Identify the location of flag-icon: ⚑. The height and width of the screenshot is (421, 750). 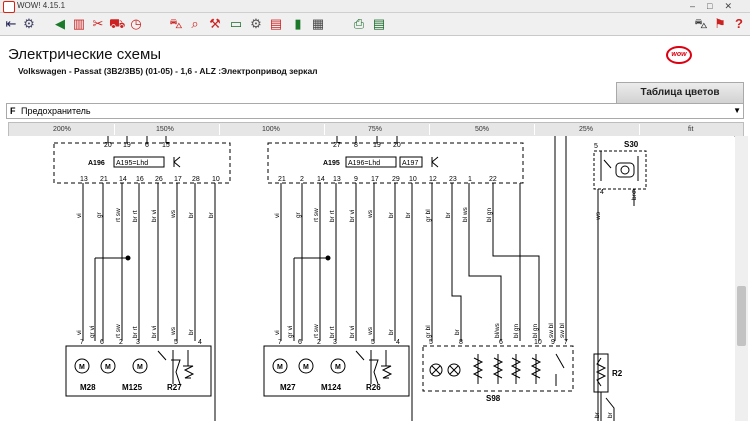
(720, 24).